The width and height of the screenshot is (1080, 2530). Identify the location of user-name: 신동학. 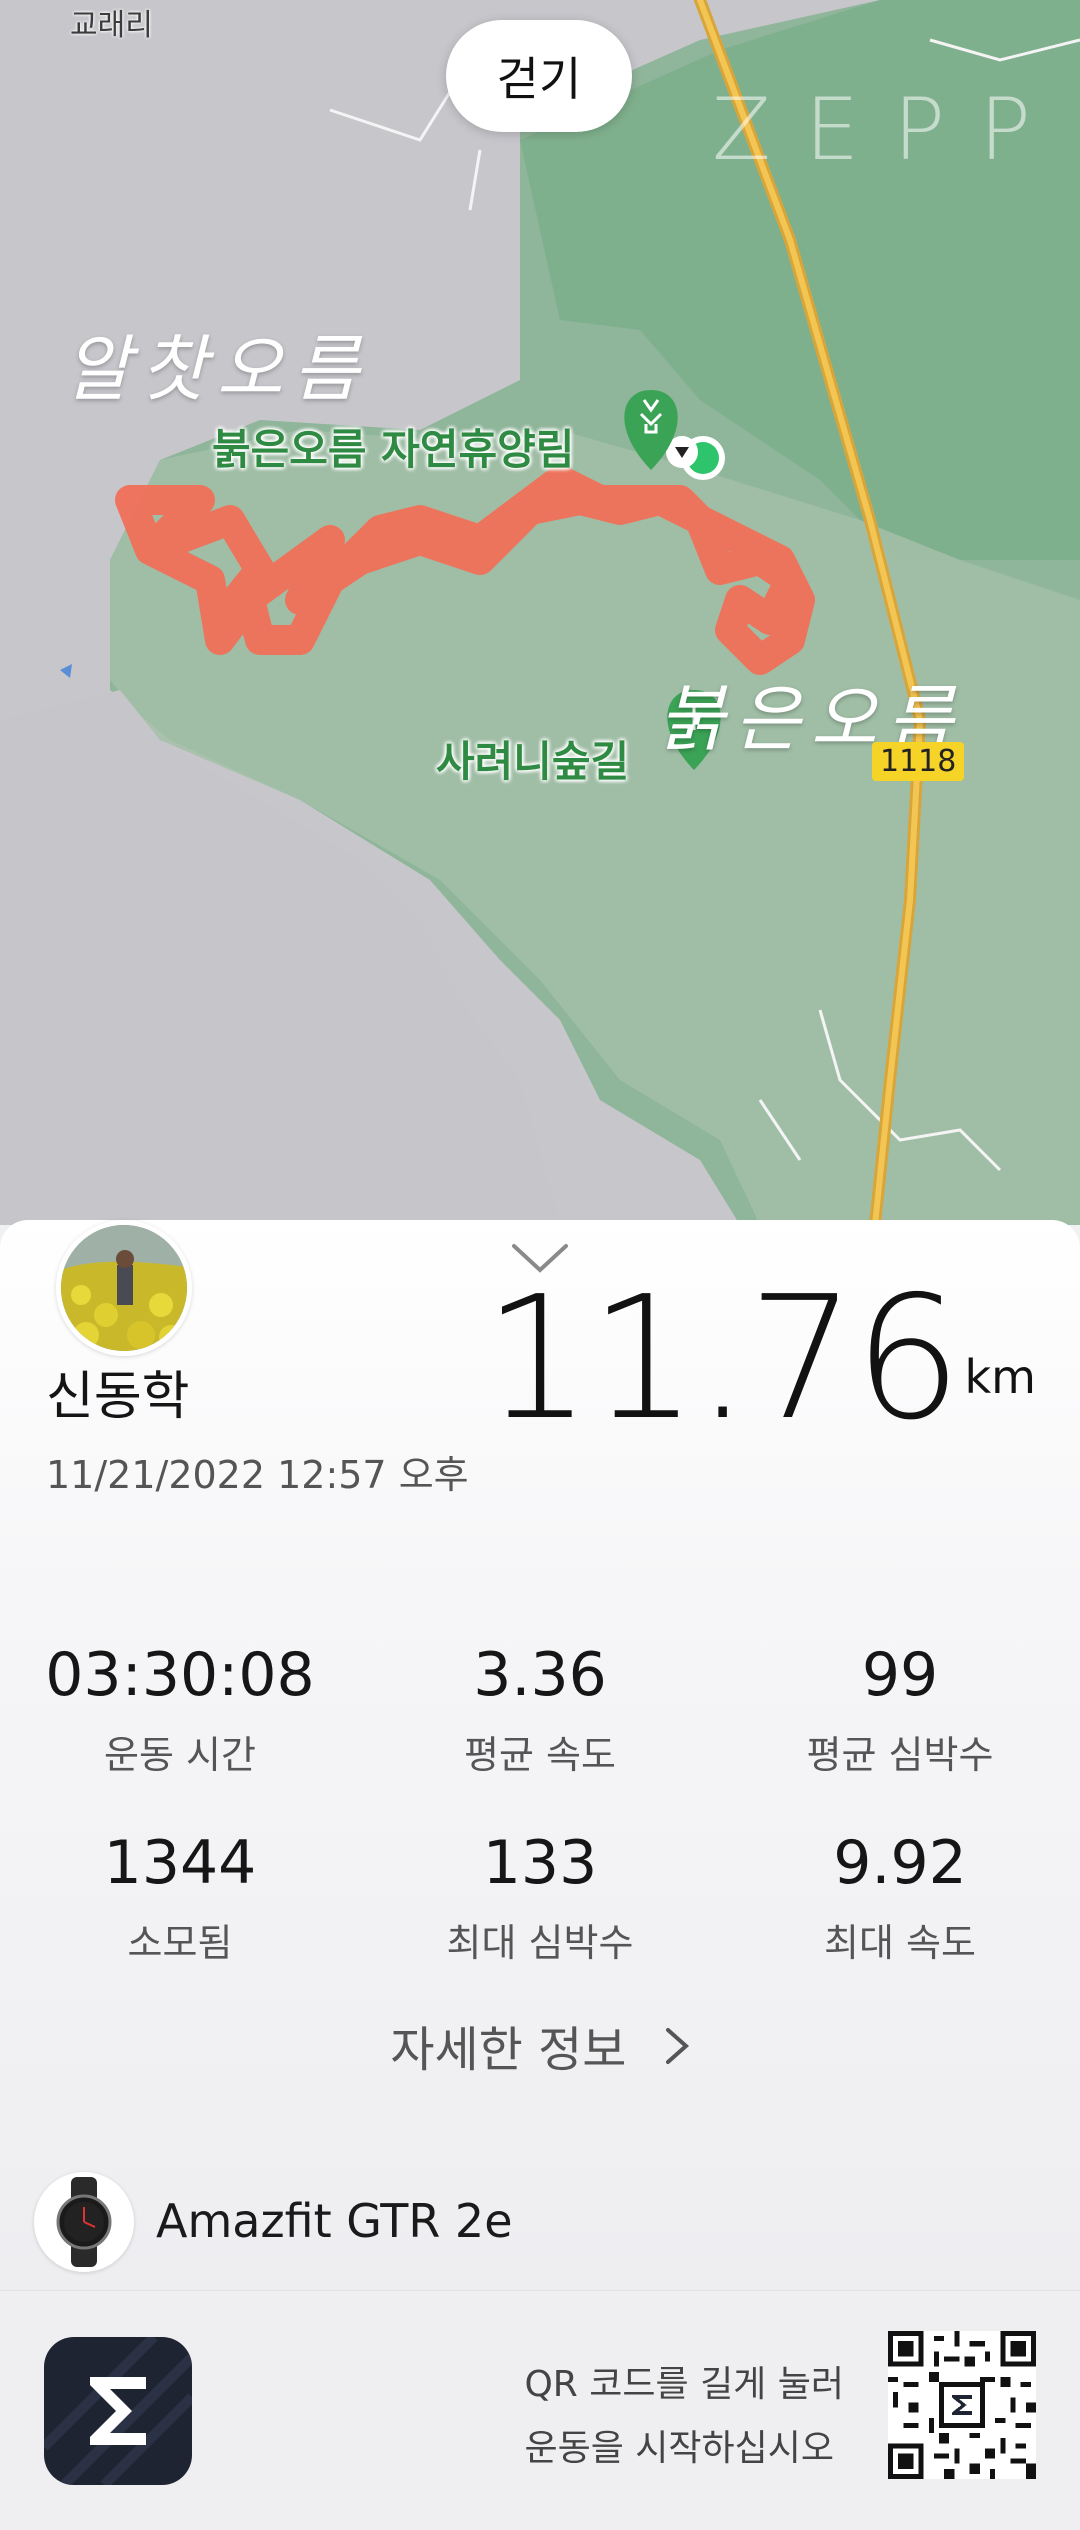
(118, 1397).